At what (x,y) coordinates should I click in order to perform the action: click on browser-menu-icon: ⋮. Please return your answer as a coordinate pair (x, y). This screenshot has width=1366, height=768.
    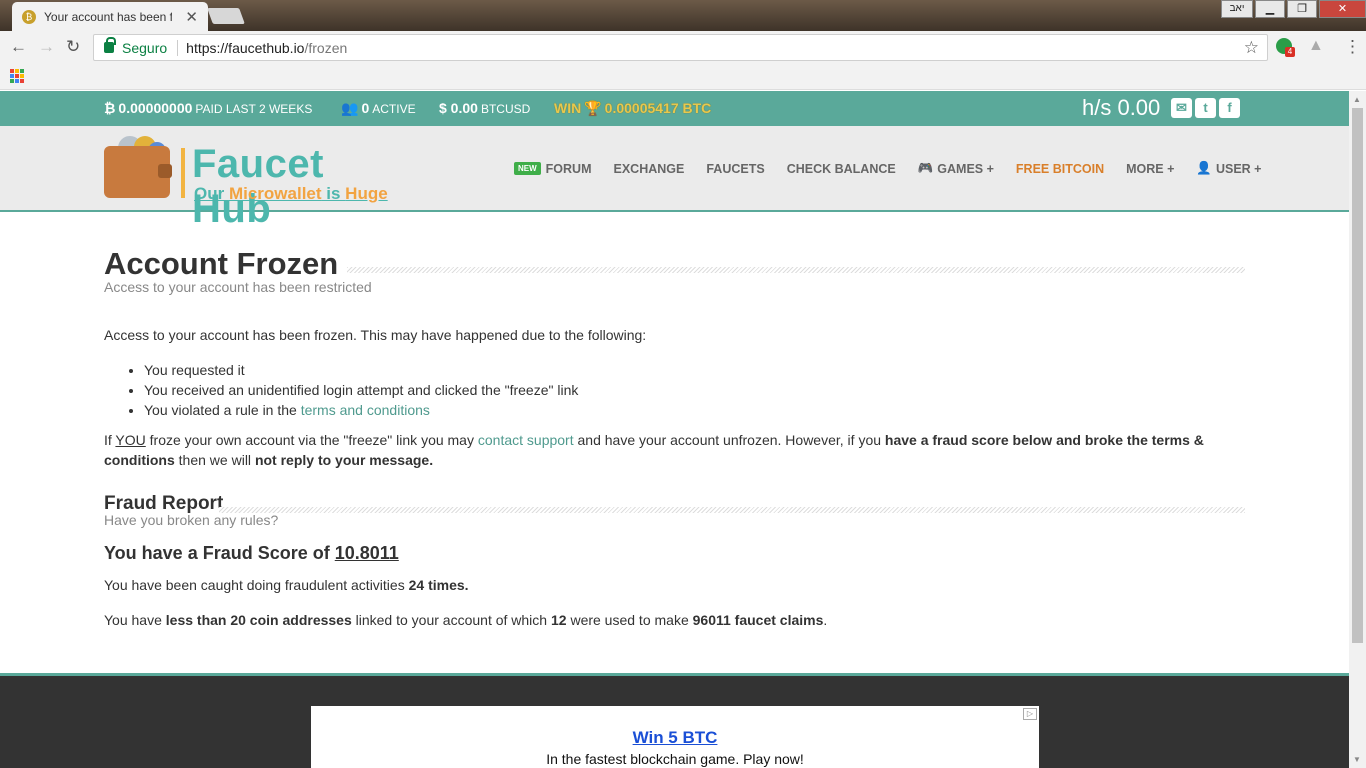
    Looking at the image, I should click on (1352, 47).